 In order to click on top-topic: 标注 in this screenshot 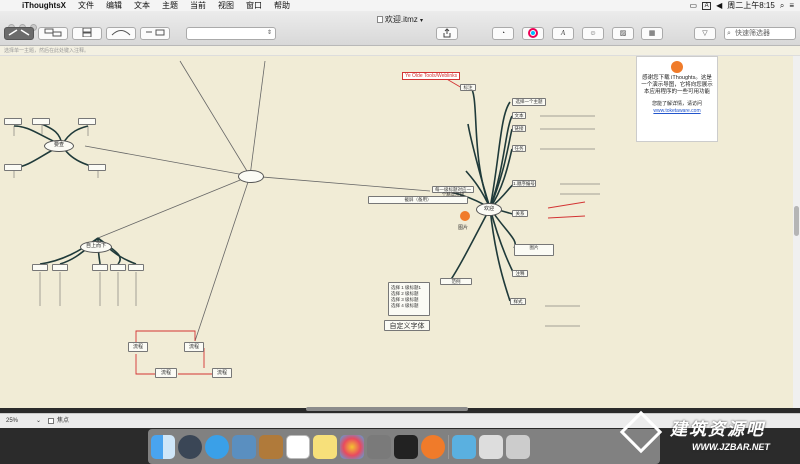, I will do `click(468, 87)`.